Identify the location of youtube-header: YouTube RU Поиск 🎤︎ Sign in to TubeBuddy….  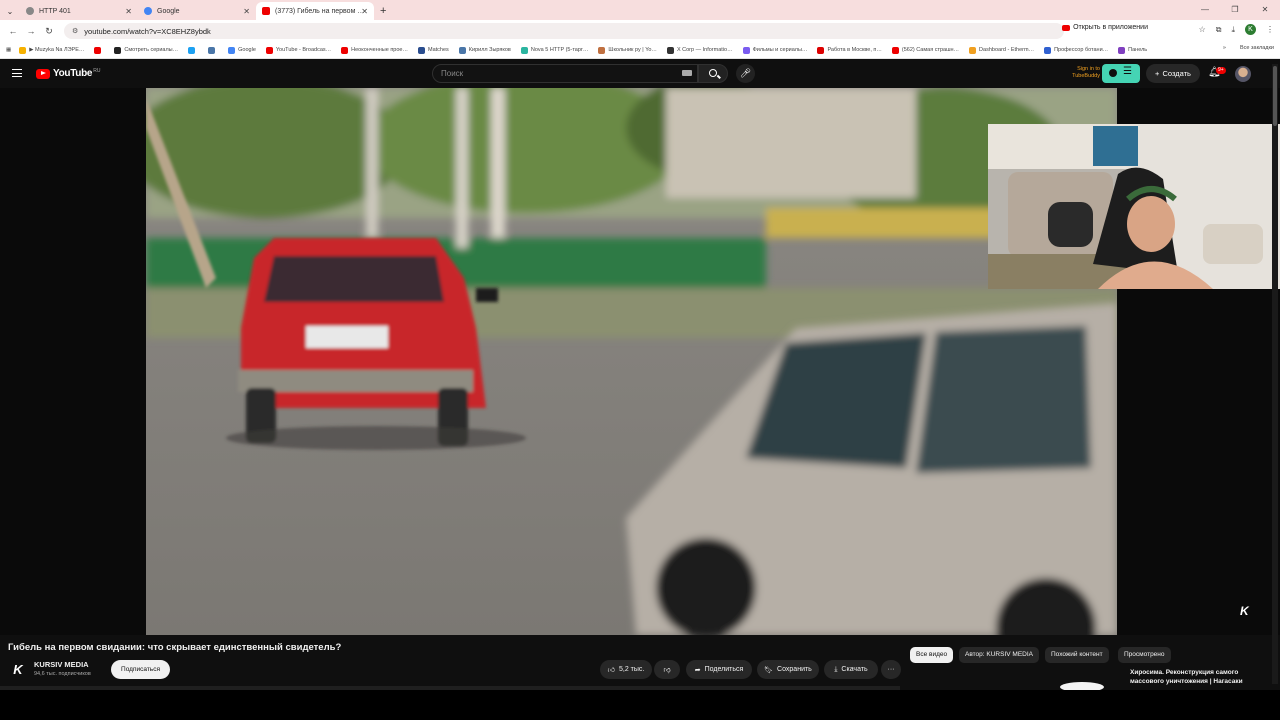
(640, 73).